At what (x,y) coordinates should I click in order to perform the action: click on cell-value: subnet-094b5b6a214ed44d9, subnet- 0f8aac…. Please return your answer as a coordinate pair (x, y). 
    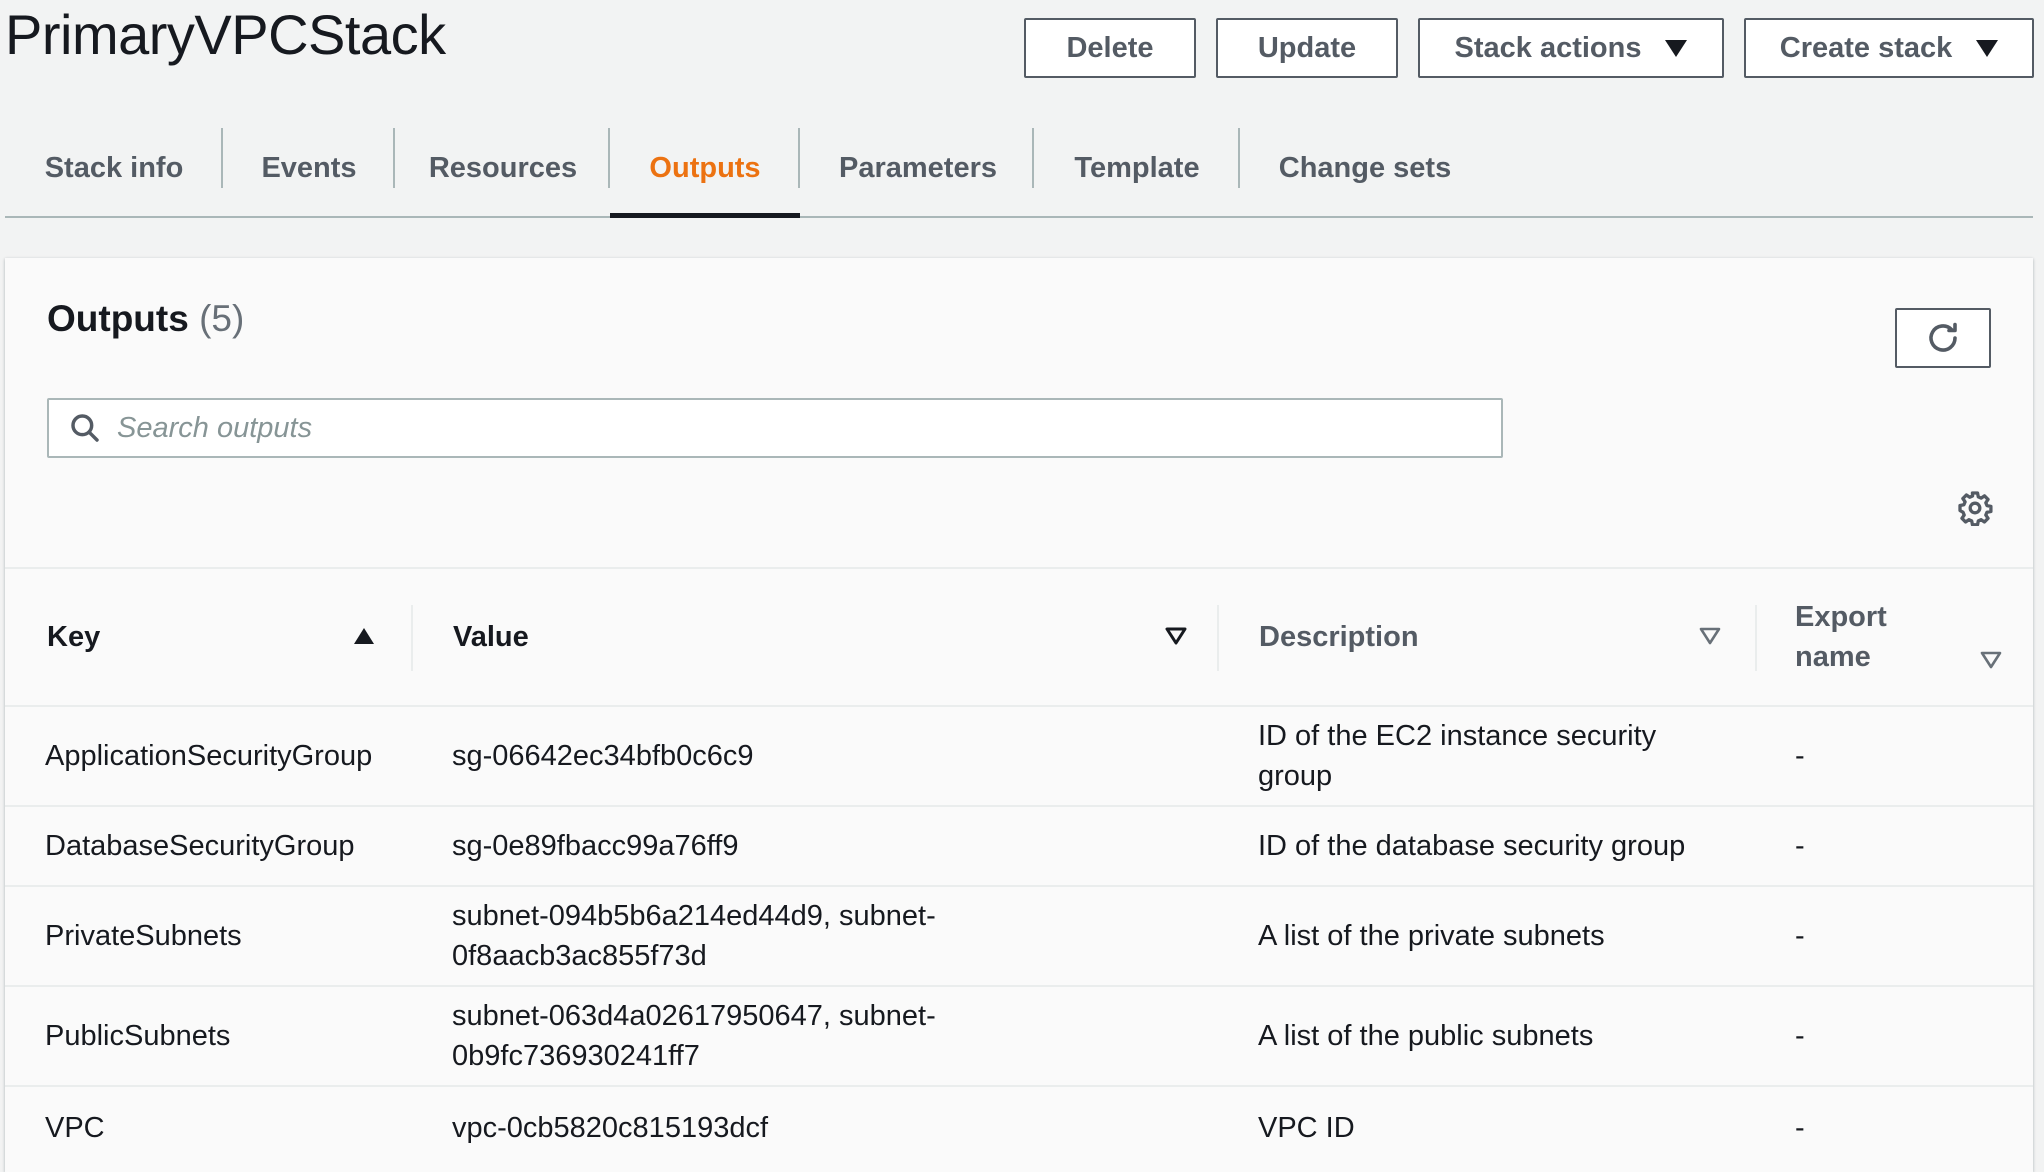
    Looking at the image, I should click on (694, 936).